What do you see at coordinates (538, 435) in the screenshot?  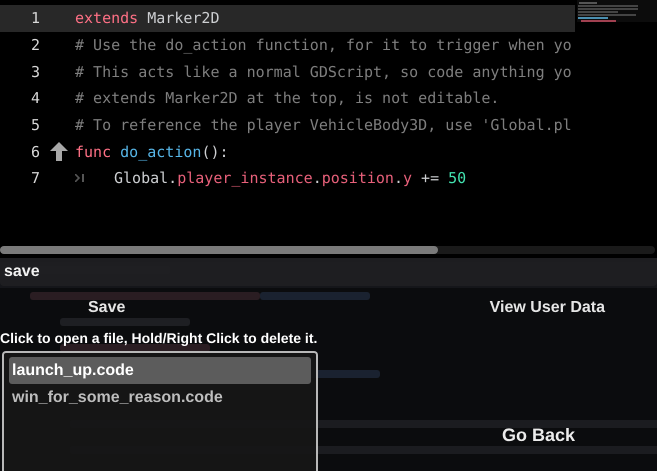 I see `back-button: Go Back` at bounding box center [538, 435].